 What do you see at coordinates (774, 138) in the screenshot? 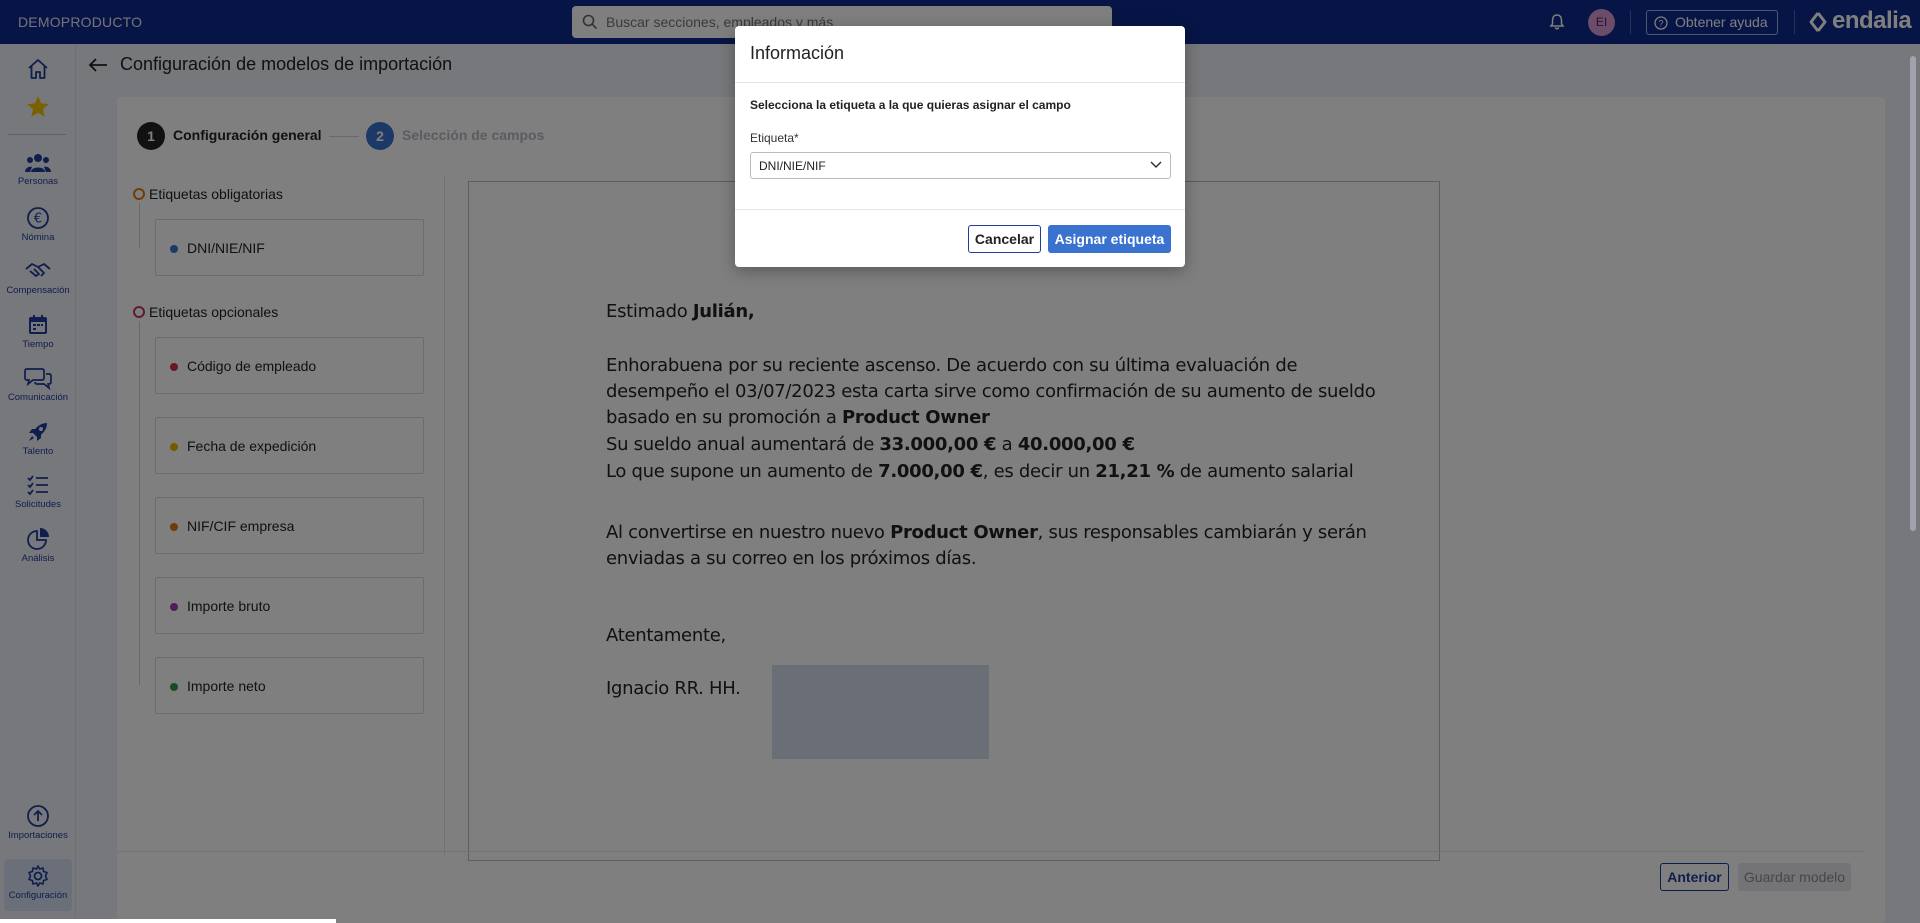
I see `tag-field-label: Etiqueta*` at bounding box center [774, 138].